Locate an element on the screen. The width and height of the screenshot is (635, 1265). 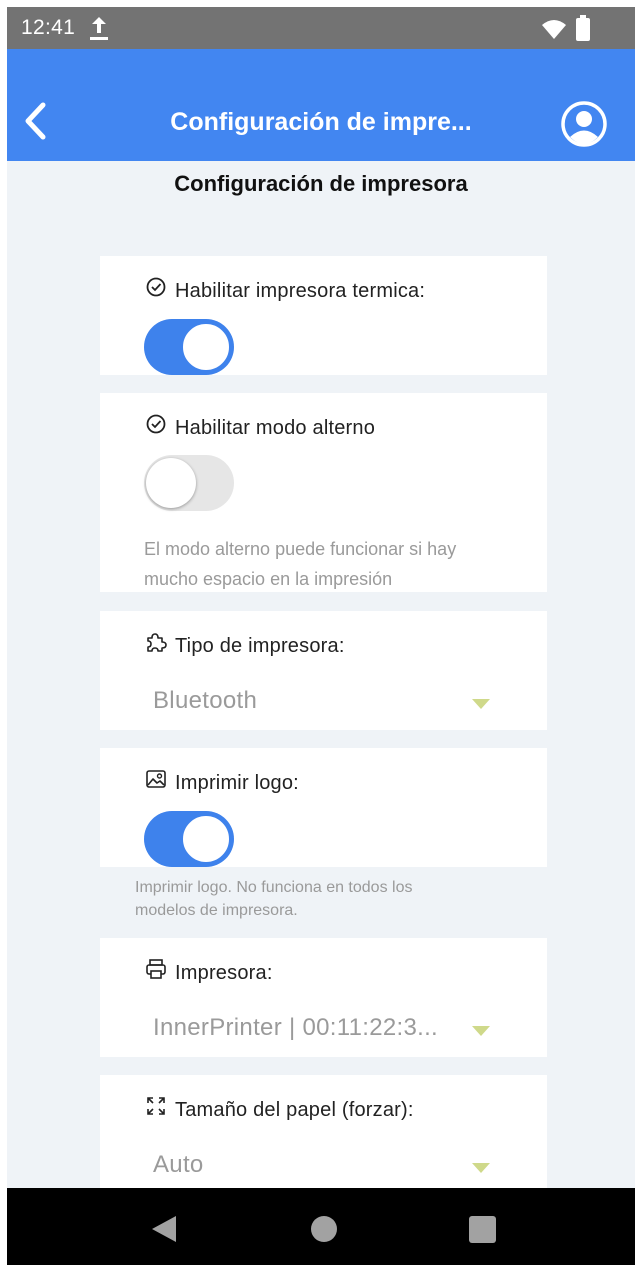
system-nav-bar is located at coordinates (321, 1226).